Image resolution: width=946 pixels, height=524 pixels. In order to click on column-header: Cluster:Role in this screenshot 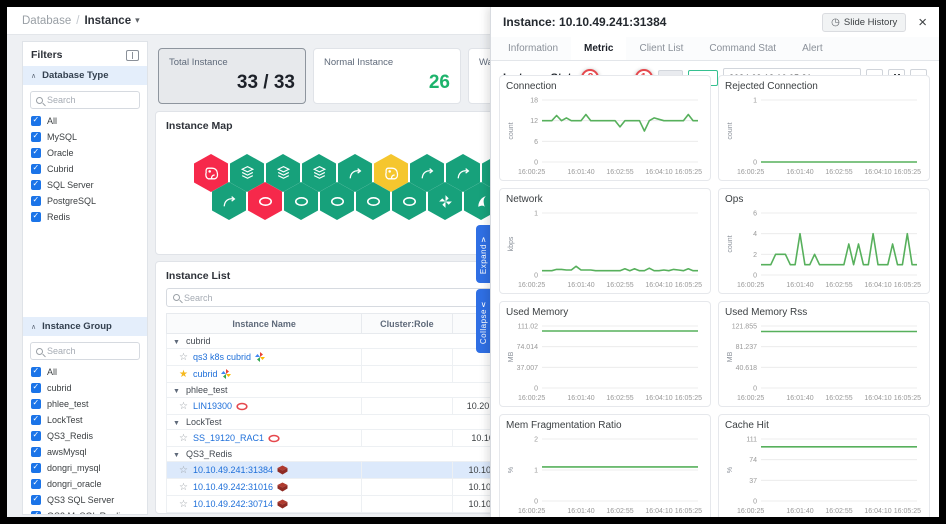, I will do `click(407, 323)`.